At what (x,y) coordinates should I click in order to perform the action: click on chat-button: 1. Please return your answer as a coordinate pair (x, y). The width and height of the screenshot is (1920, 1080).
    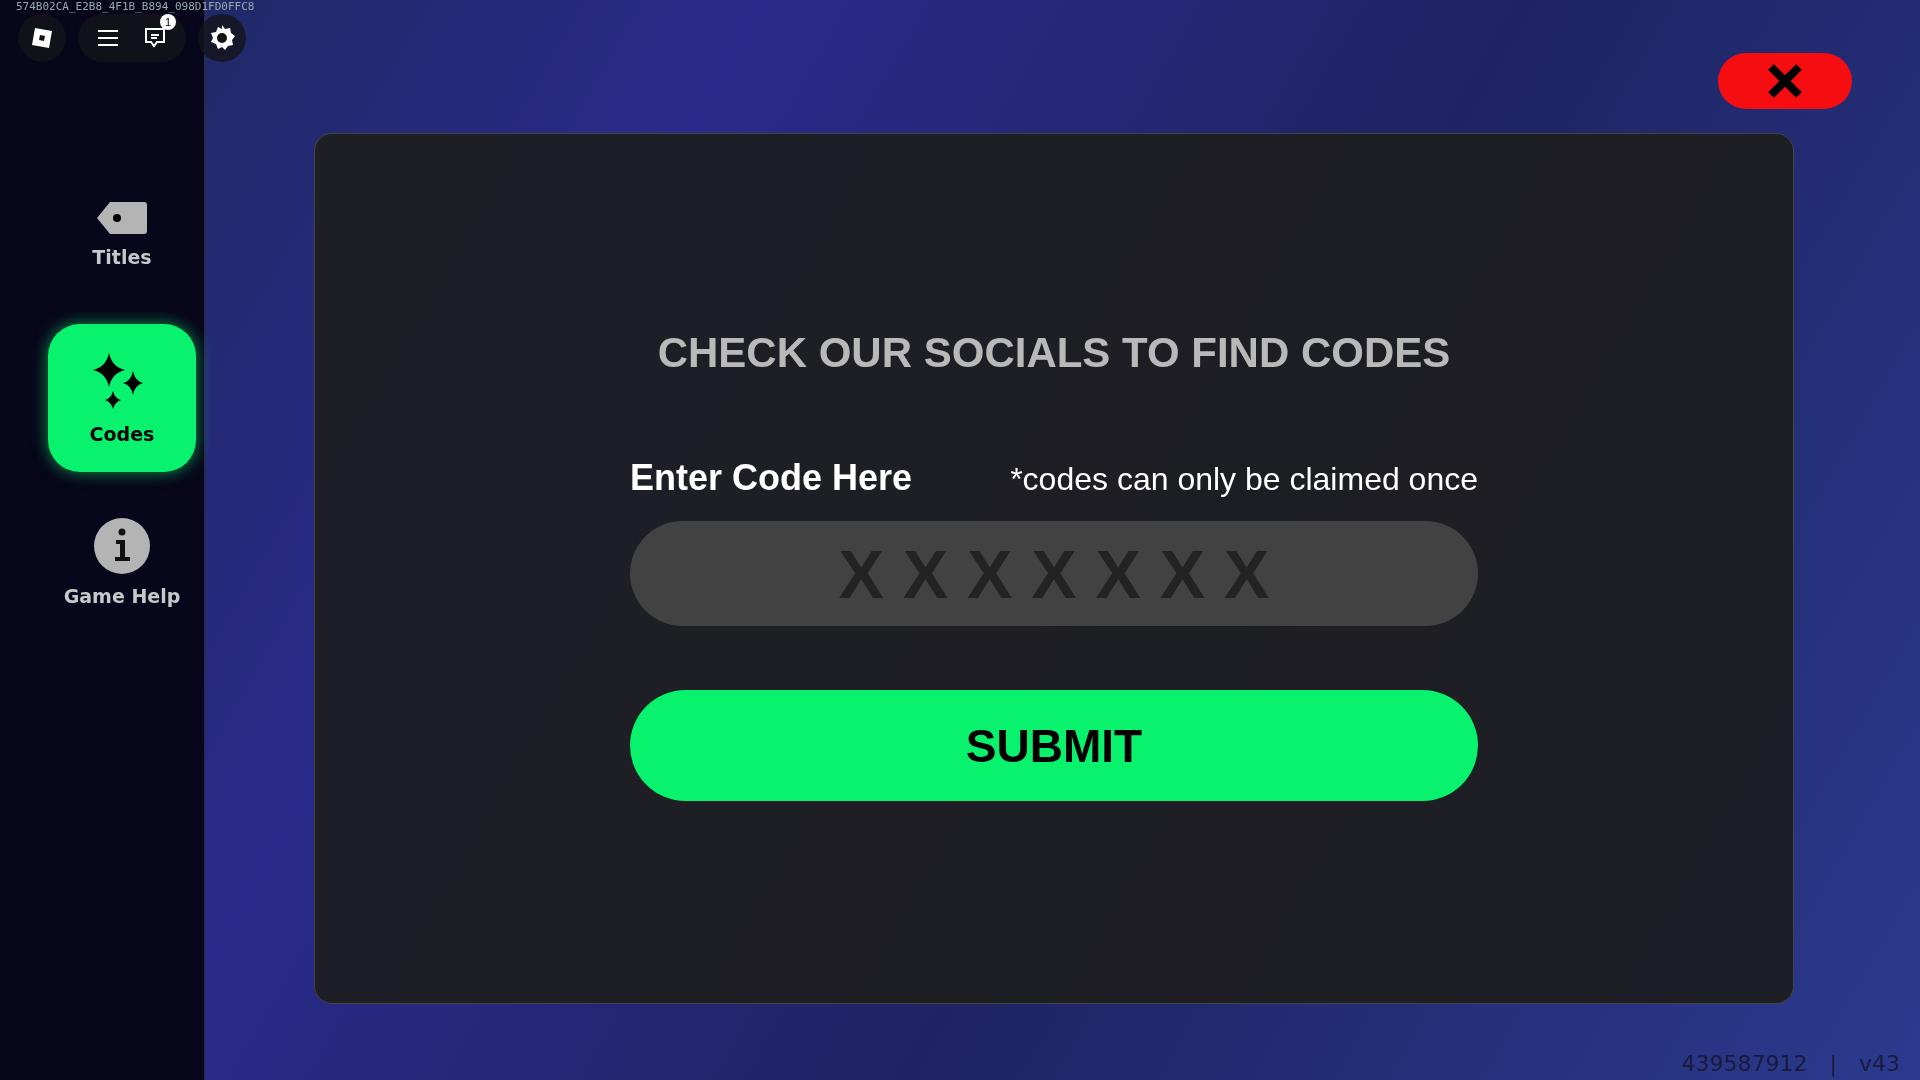
    Looking at the image, I should click on (156, 38).